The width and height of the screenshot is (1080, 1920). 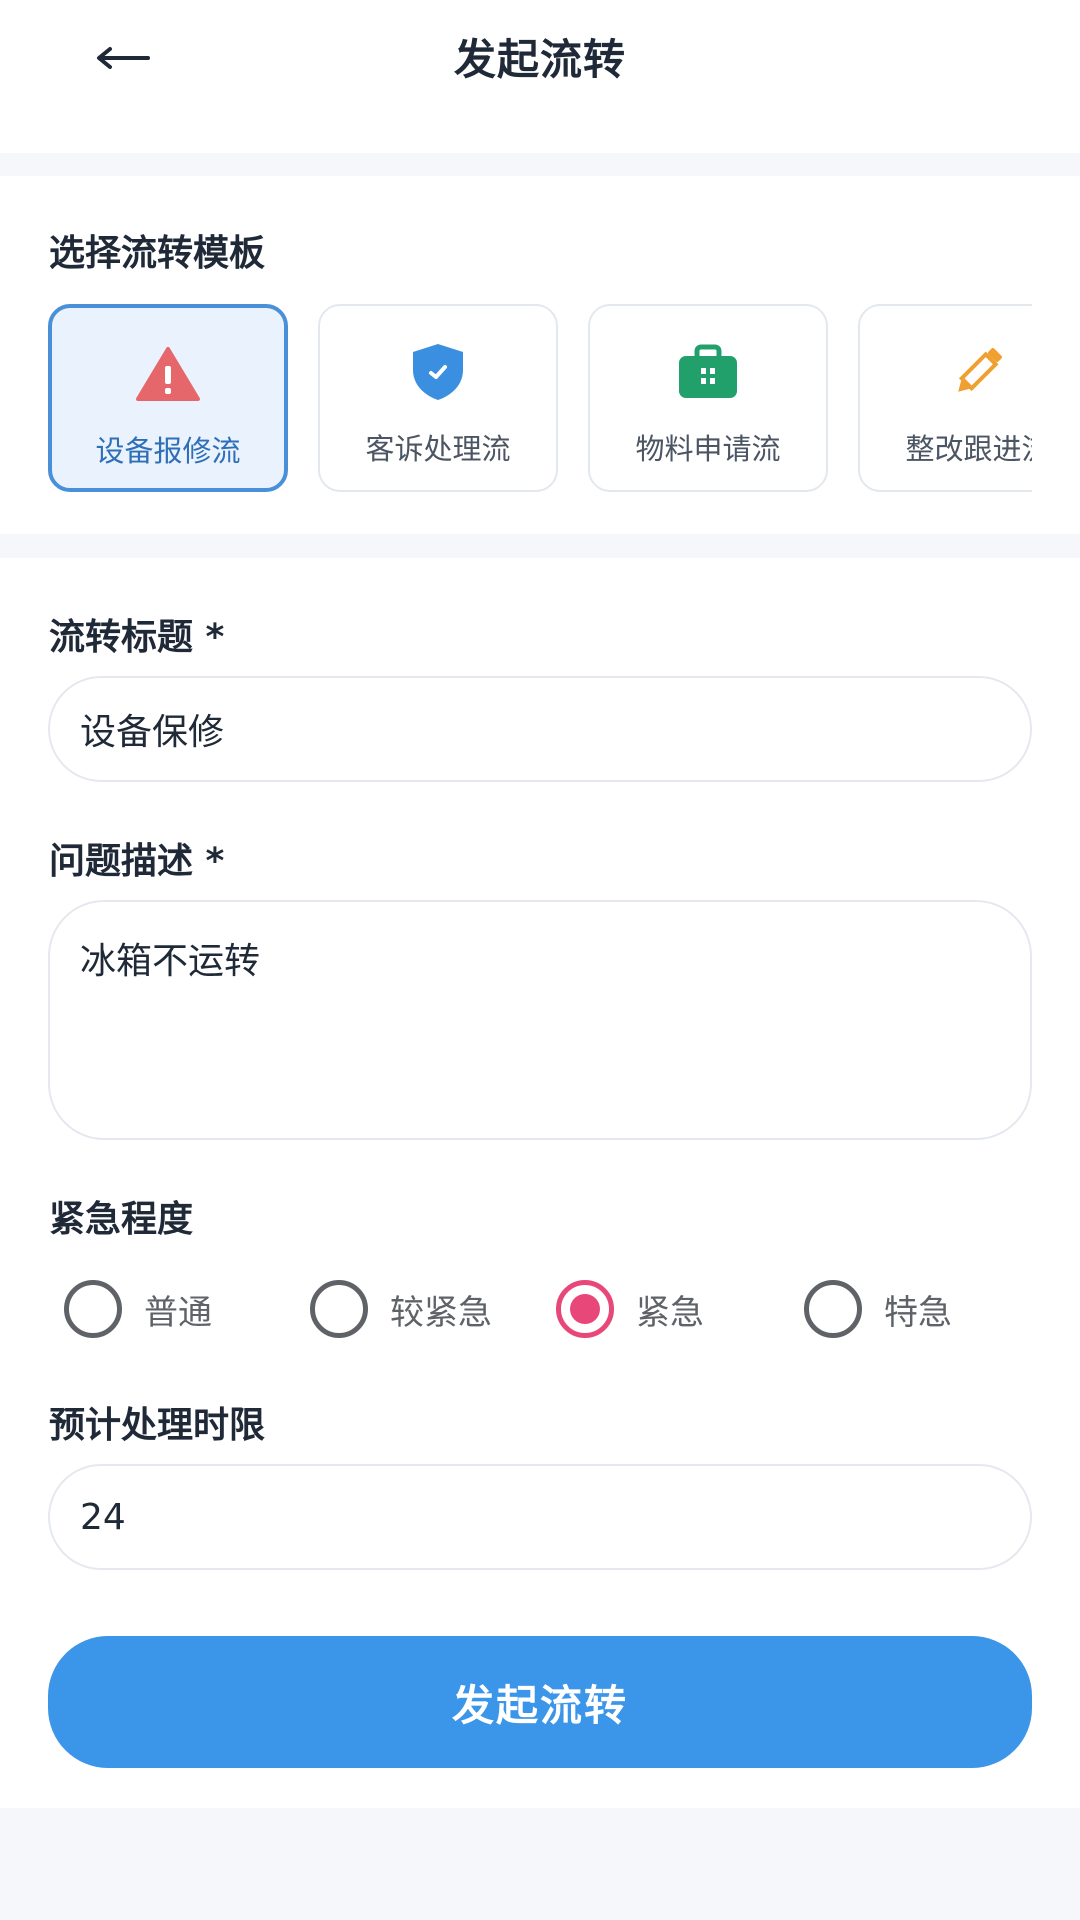 I want to click on description-field-label: 问题描述 *, so click(x=137, y=861).